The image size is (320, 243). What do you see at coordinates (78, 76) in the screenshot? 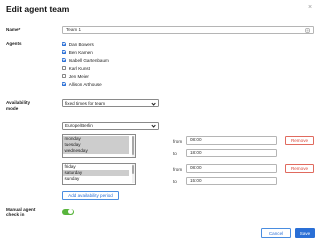
I see `agent-name: Jen Meier` at bounding box center [78, 76].